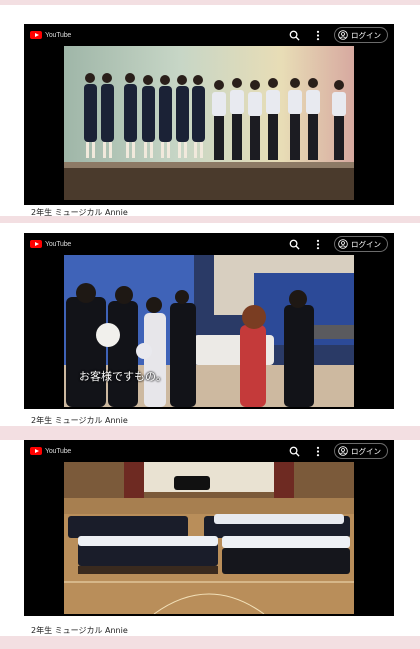 The width and height of the screenshot is (420, 649). I want to click on video-caption-3: 2年生 ミュージカル Annie, so click(79, 630).